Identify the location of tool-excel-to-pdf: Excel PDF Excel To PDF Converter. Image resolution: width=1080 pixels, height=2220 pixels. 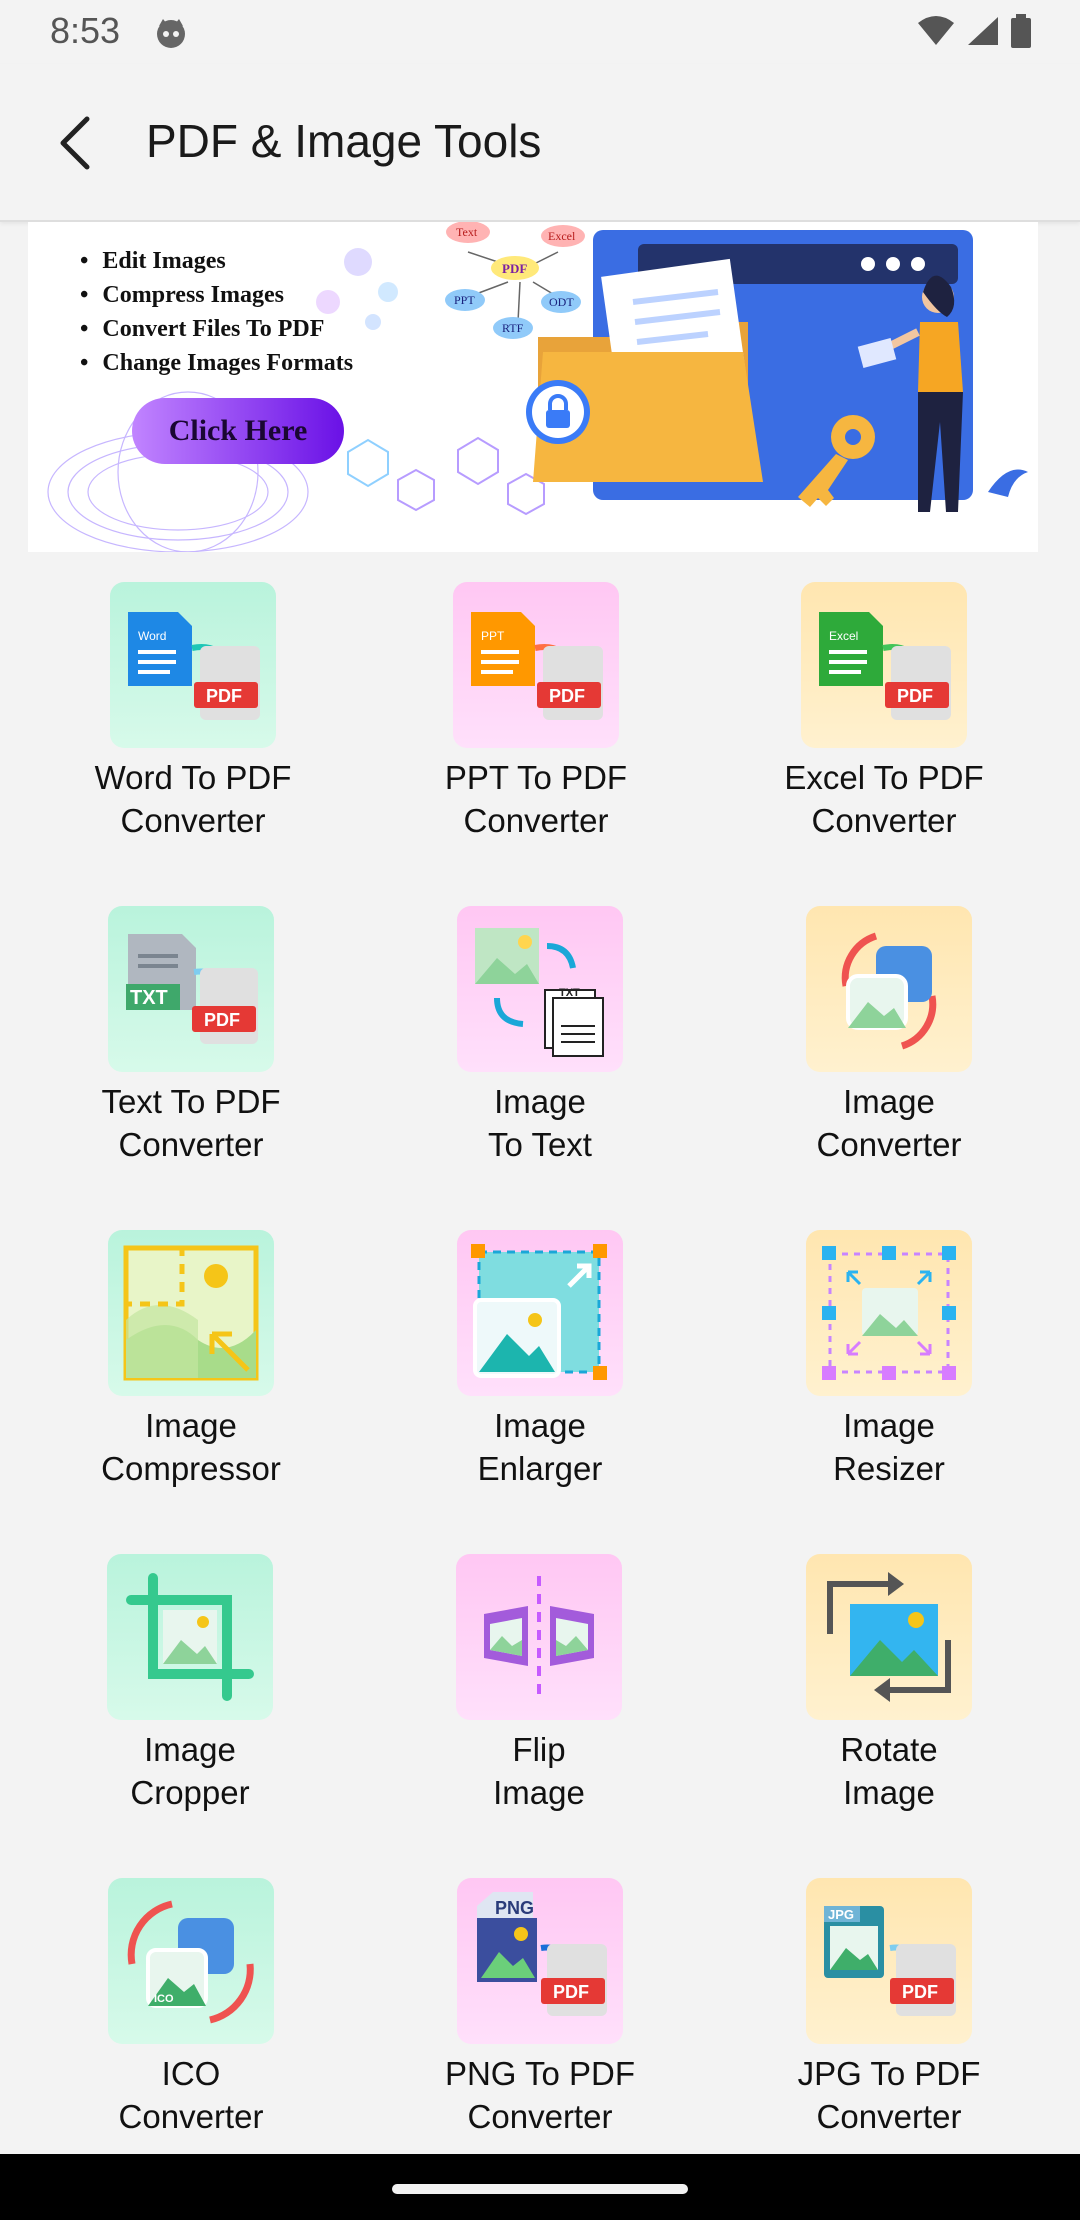
(884, 712).